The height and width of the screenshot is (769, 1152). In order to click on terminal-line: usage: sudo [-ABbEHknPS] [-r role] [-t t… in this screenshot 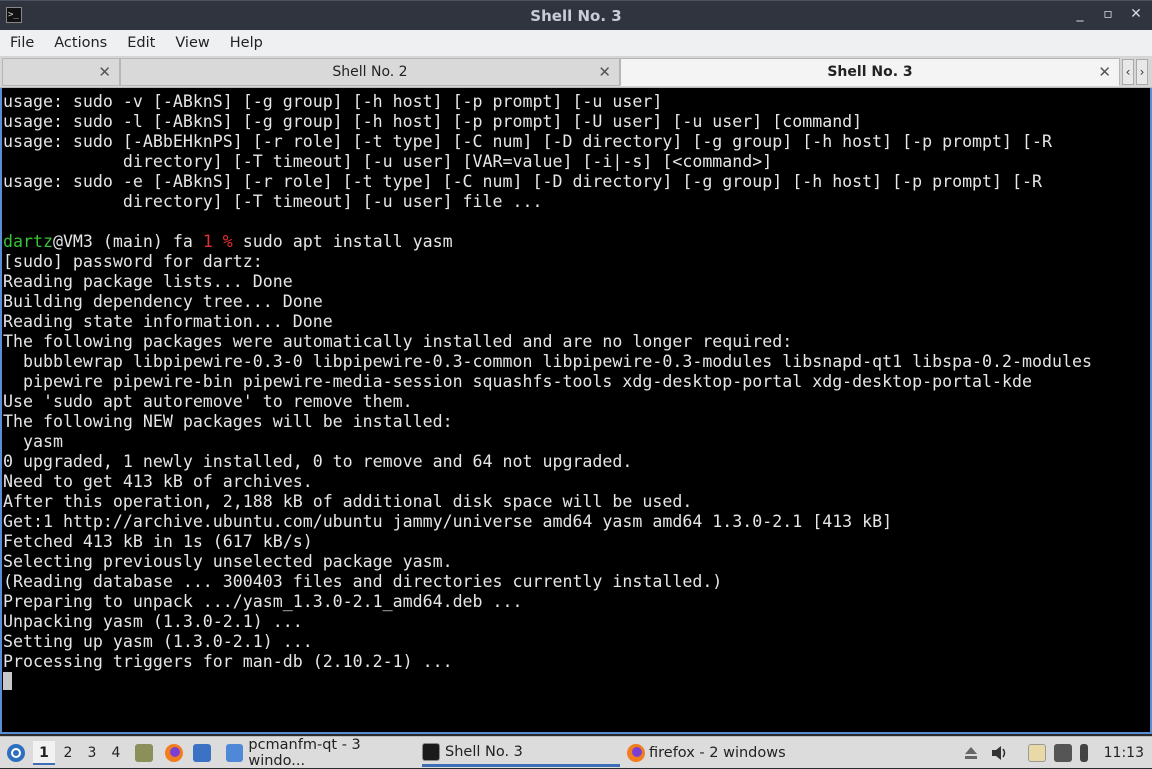, I will do `click(527, 141)`.